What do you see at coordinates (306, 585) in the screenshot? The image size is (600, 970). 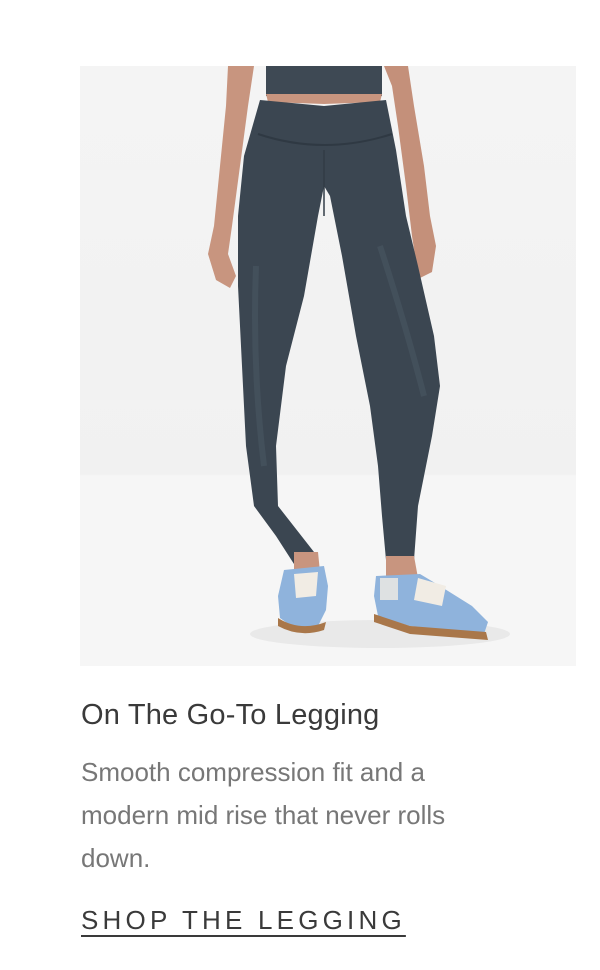 I see `left-sneaker-laces` at bounding box center [306, 585].